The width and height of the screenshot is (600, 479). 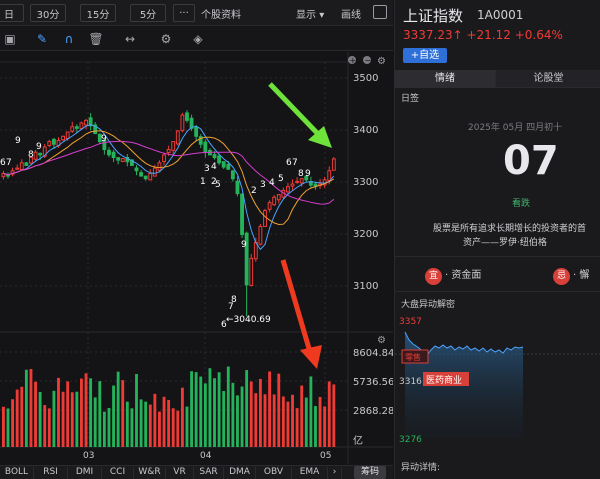 I want to click on chart-settings-icon: ⚙, so click(x=381, y=61).